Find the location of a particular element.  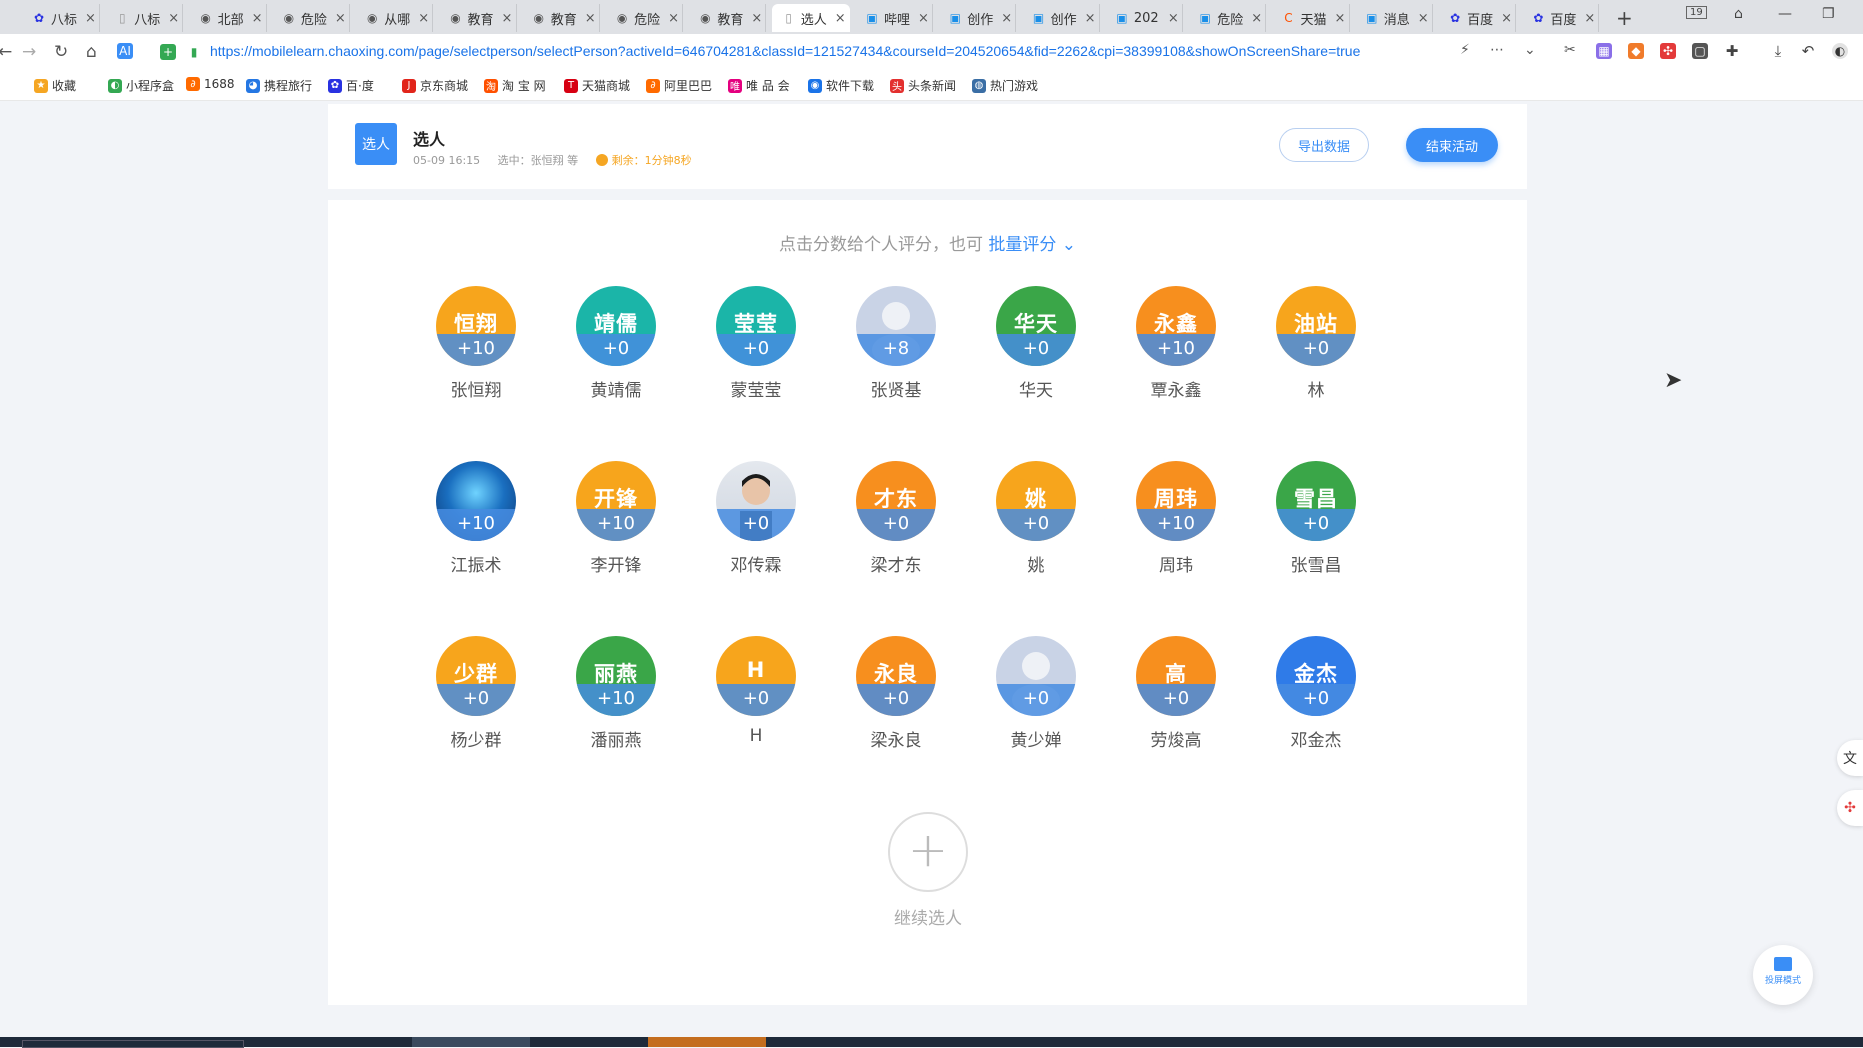

person-card: 才东 +0 梁才东 is located at coordinates (896, 518).